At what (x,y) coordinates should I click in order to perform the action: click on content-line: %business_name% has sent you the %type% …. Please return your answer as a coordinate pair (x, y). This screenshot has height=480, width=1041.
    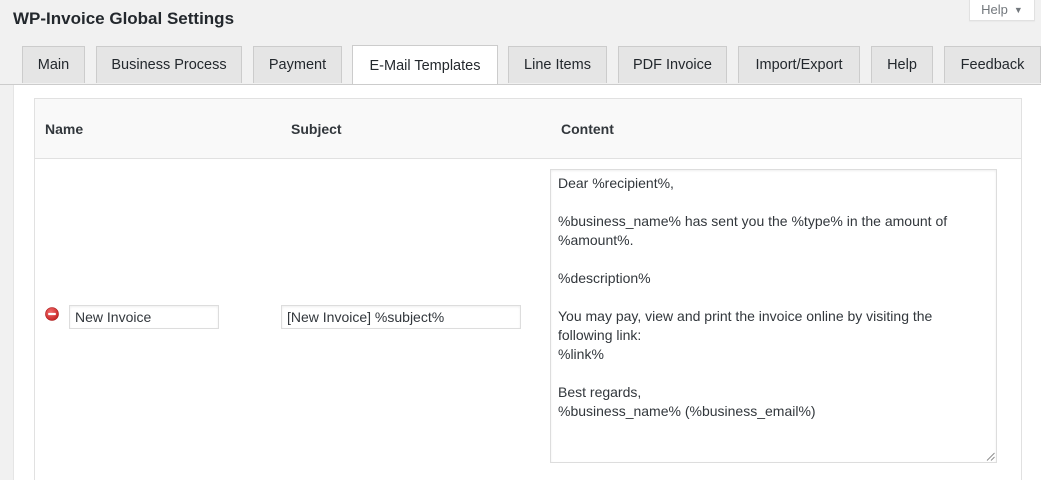
    Looking at the image, I should click on (753, 221).